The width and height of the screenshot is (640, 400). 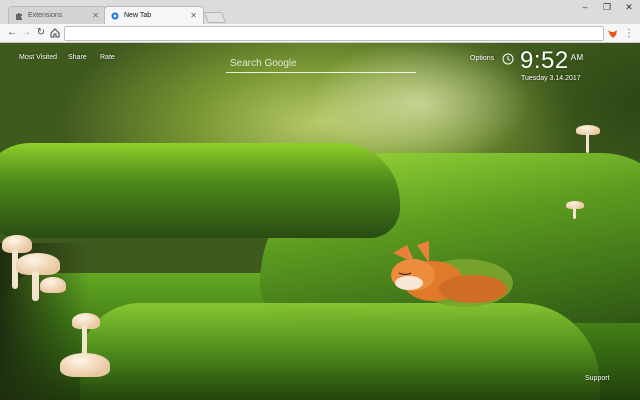 What do you see at coordinates (200, 190) in the screenshot?
I see `background-mossy-log` at bounding box center [200, 190].